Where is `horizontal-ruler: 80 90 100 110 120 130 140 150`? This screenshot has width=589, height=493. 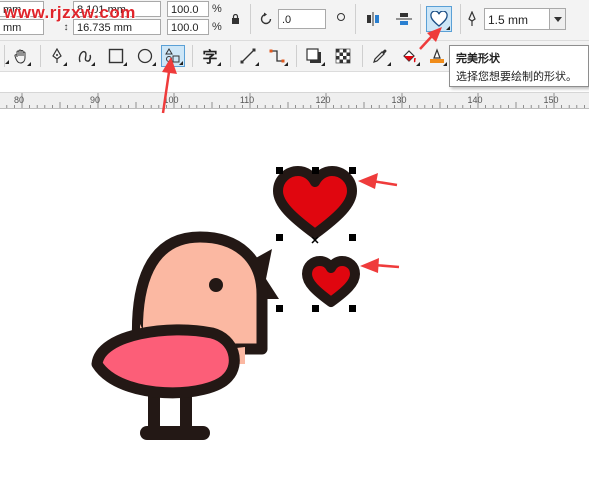 horizontal-ruler: 80 90 100 110 120 130 140 150 is located at coordinates (294, 100).